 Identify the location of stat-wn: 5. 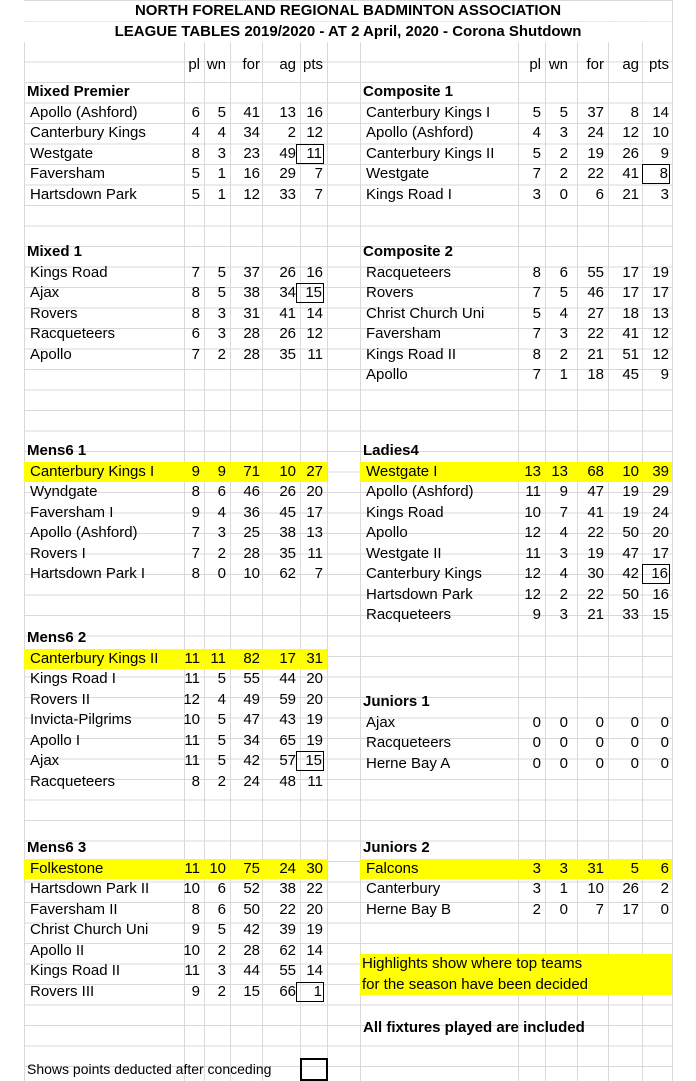
(221, 112).